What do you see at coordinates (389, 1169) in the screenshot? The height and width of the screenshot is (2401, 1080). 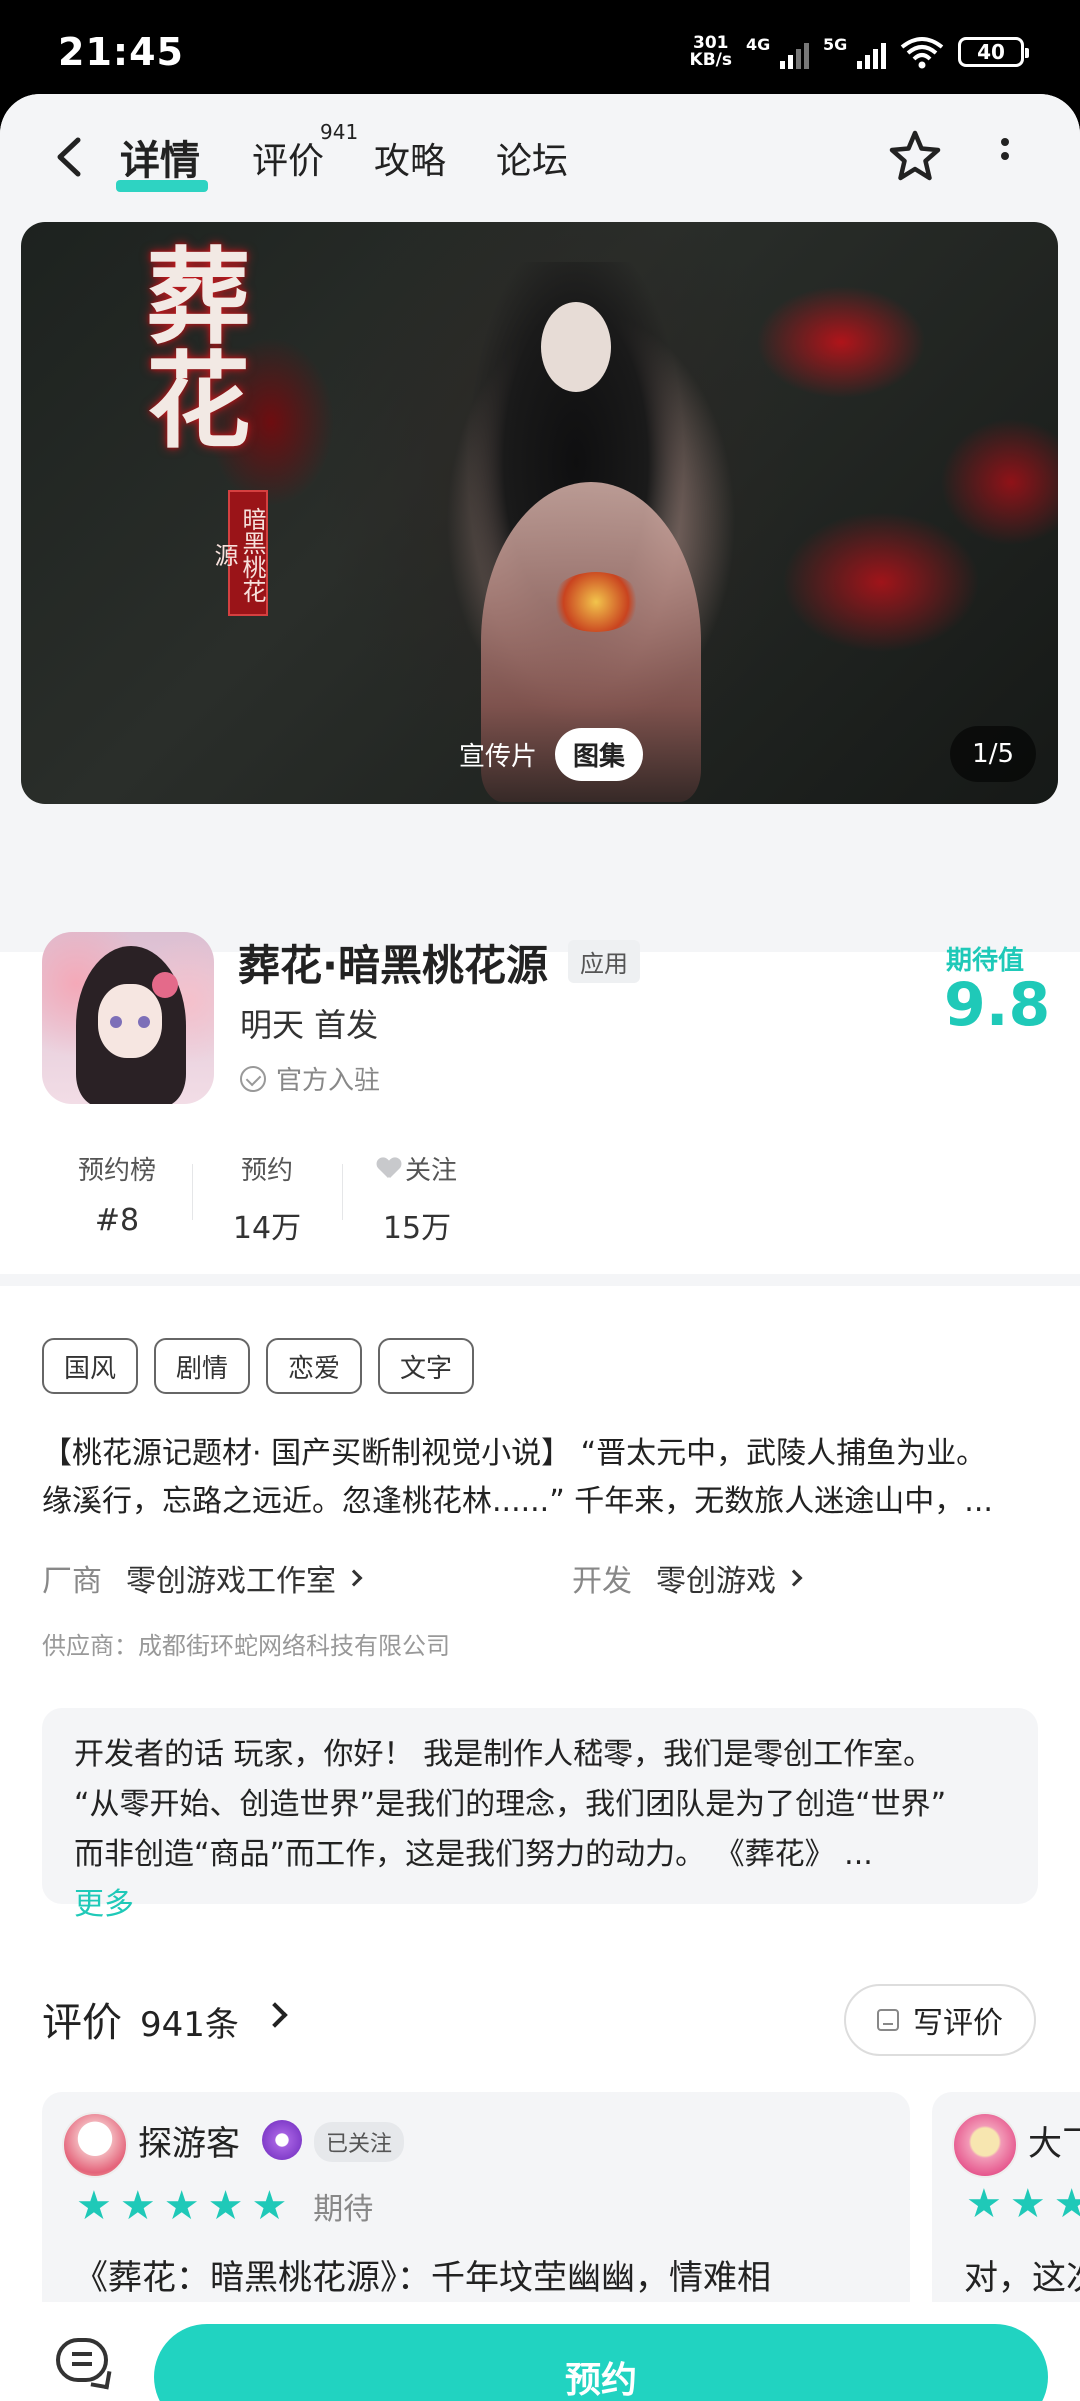 I see `heart-icon` at bounding box center [389, 1169].